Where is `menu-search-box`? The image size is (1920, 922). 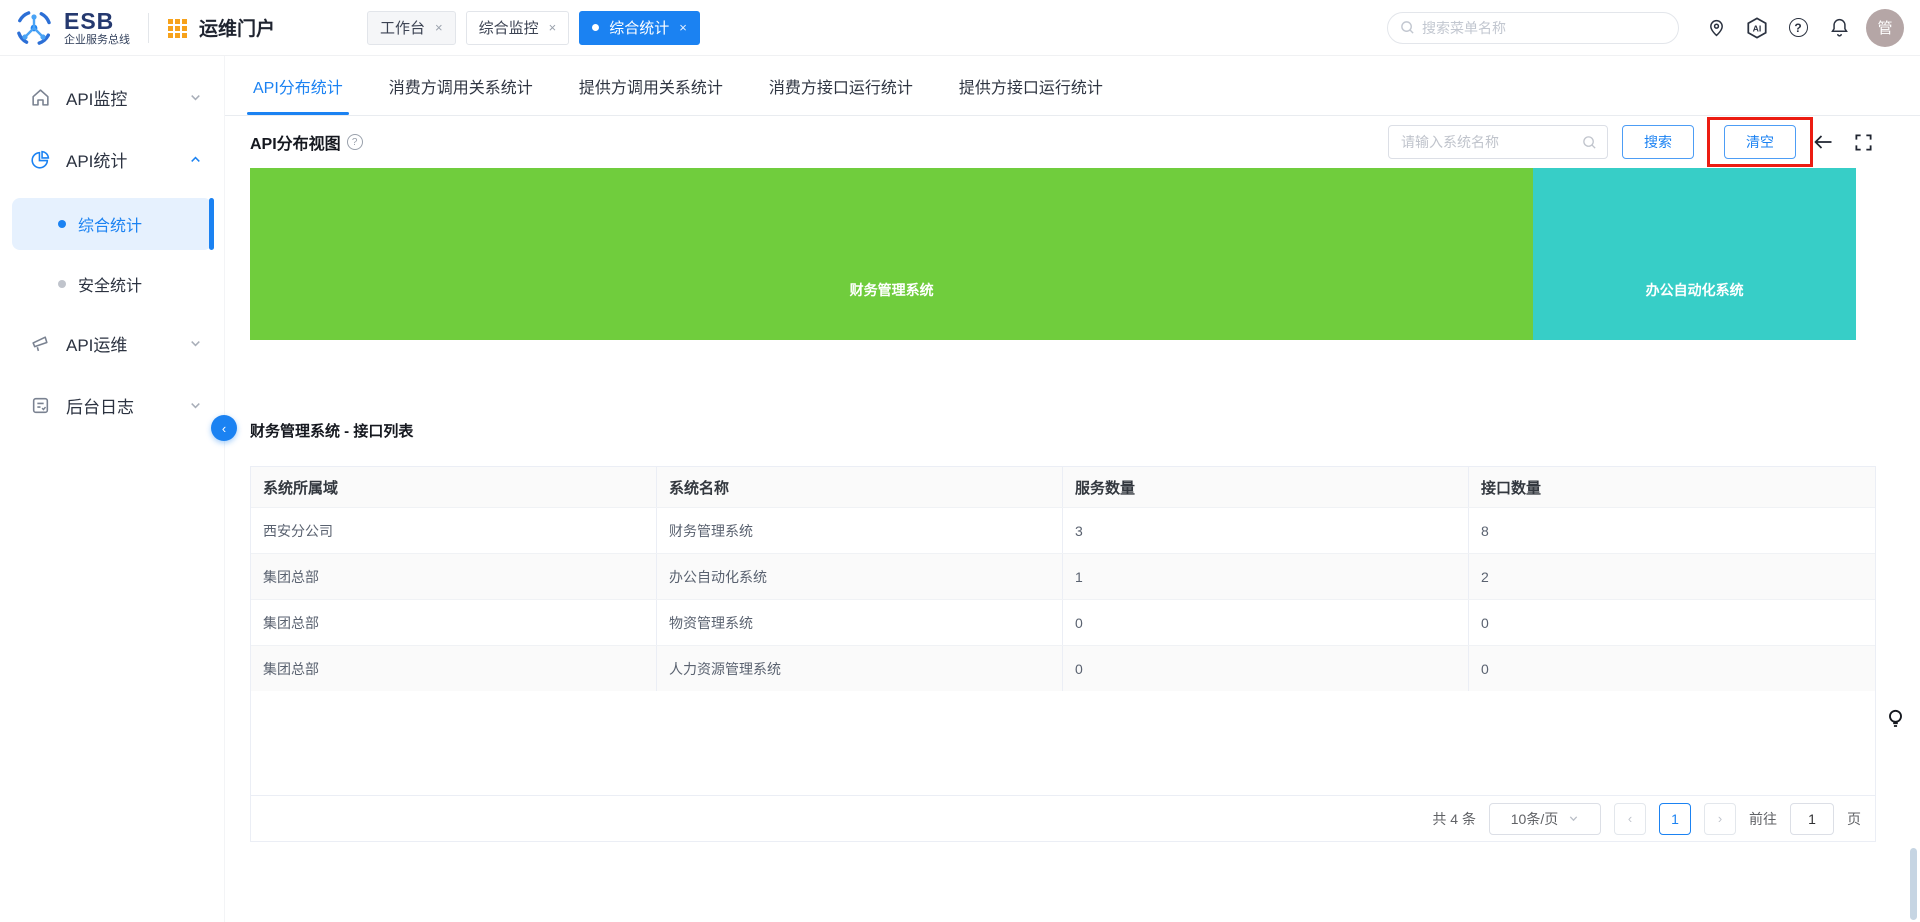 menu-search-box is located at coordinates (1533, 27).